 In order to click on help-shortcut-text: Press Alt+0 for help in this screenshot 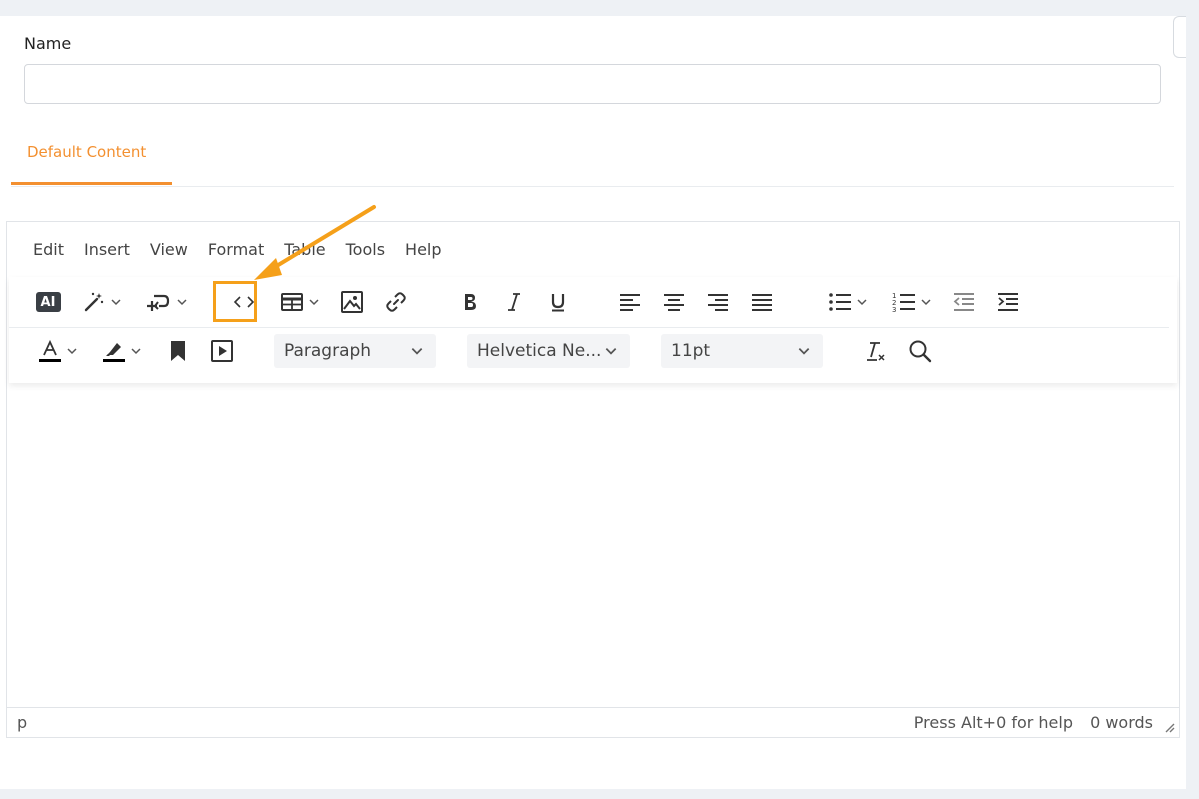, I will do `click(993, 722)`.